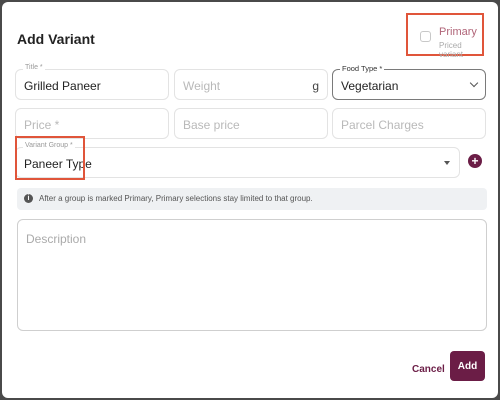  I want to click on primary-label: Primary, so click(458, 32).